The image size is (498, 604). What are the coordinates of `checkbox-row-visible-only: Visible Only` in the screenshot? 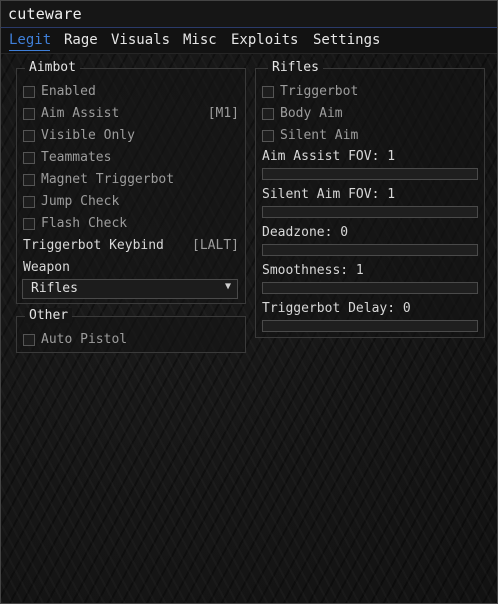 It's located at (131, 137).